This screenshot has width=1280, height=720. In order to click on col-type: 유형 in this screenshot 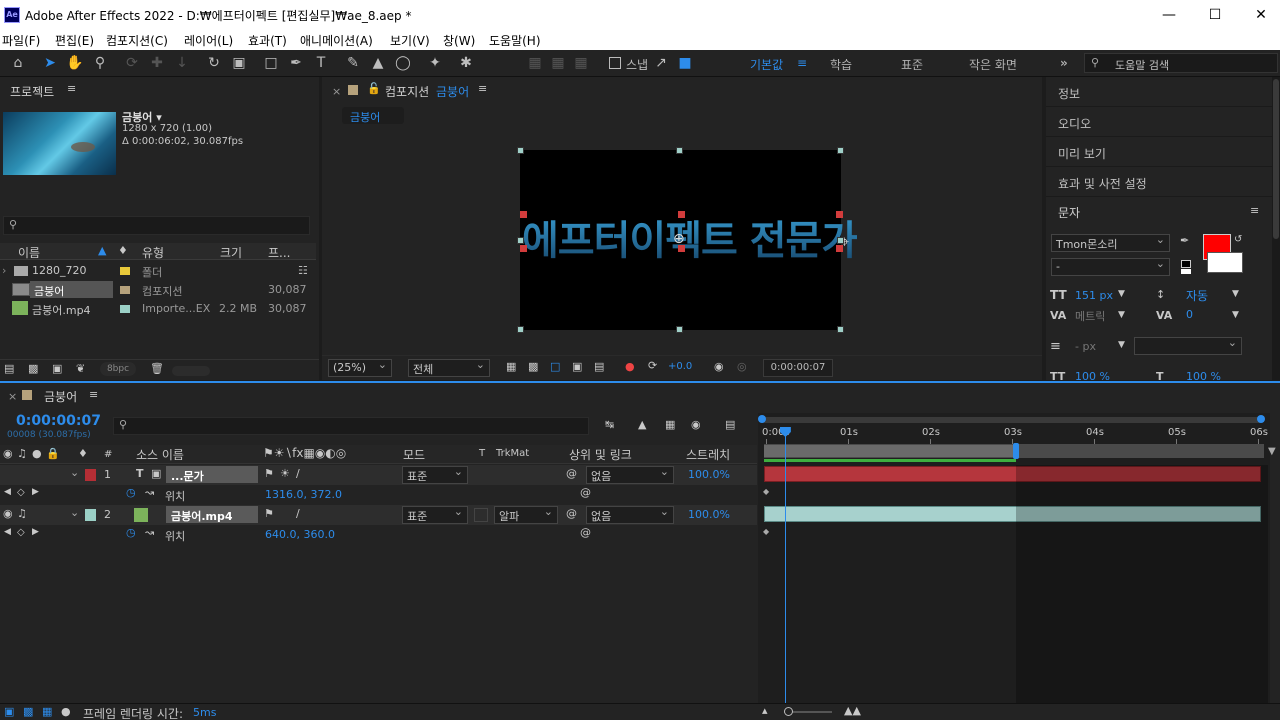, I will do `click(153, 252)`.